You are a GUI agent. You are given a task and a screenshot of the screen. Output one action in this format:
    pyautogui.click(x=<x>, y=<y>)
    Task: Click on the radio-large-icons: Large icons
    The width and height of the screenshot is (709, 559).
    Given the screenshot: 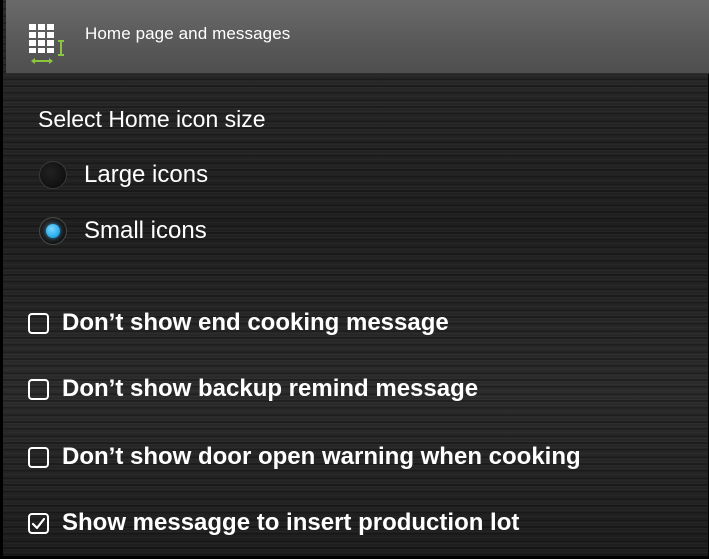 What is the action you would take?
    pyautogui.click(x=123, y=175)
    